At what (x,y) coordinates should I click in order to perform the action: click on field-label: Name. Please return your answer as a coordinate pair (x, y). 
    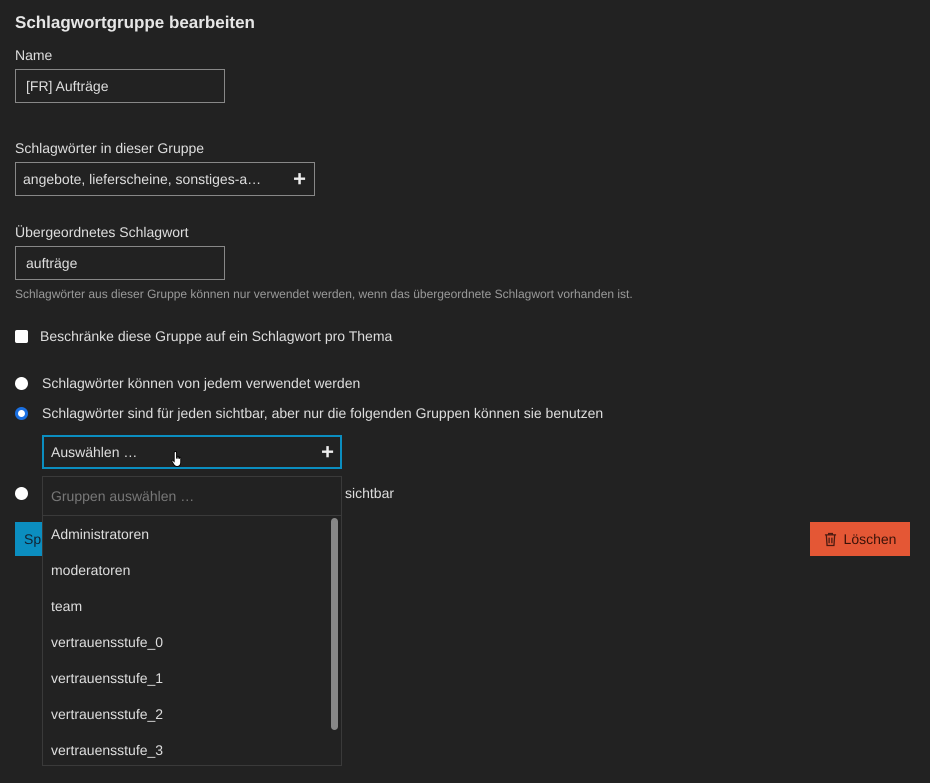
    Looking at the image, I should click on (34, 56).